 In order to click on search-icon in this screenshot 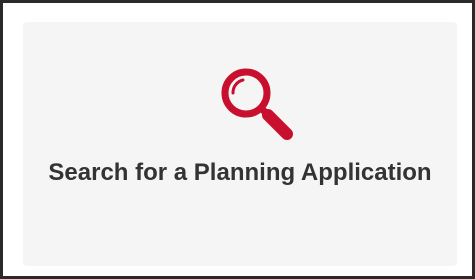, I will do `click(257, 104)`.